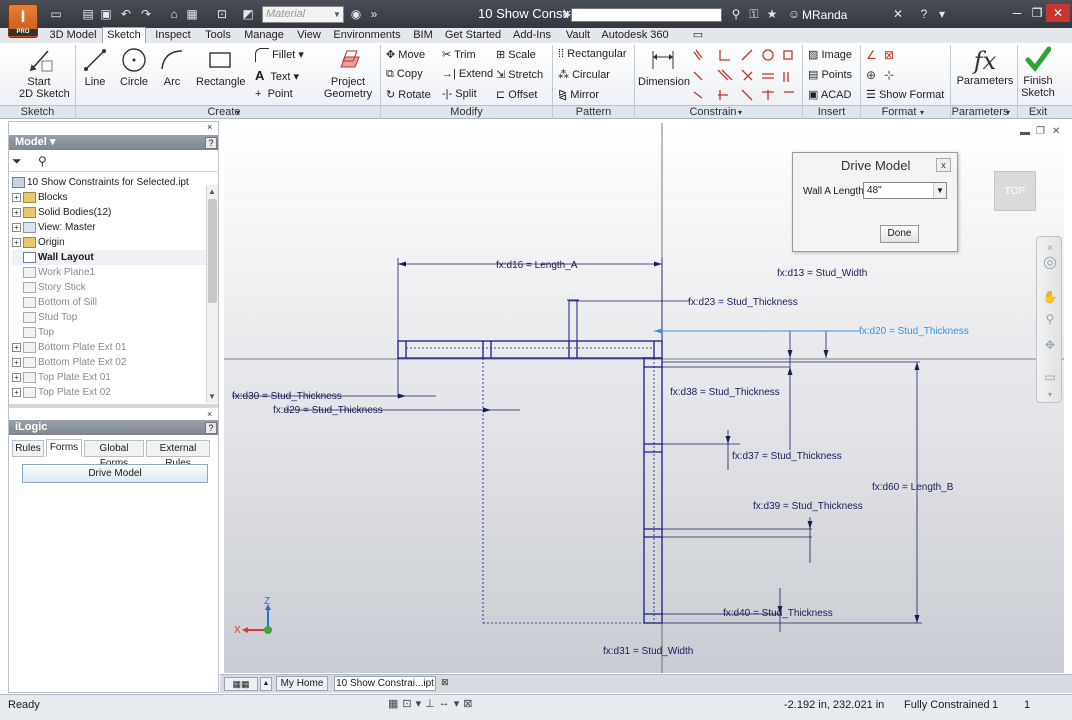 Image resolution: width=1072 pixels, height=720 pixels. Describe the element at coordinates (53, 272) in the screenshot. I see `tree-item-work-plane1: Work Plane1` at that location.